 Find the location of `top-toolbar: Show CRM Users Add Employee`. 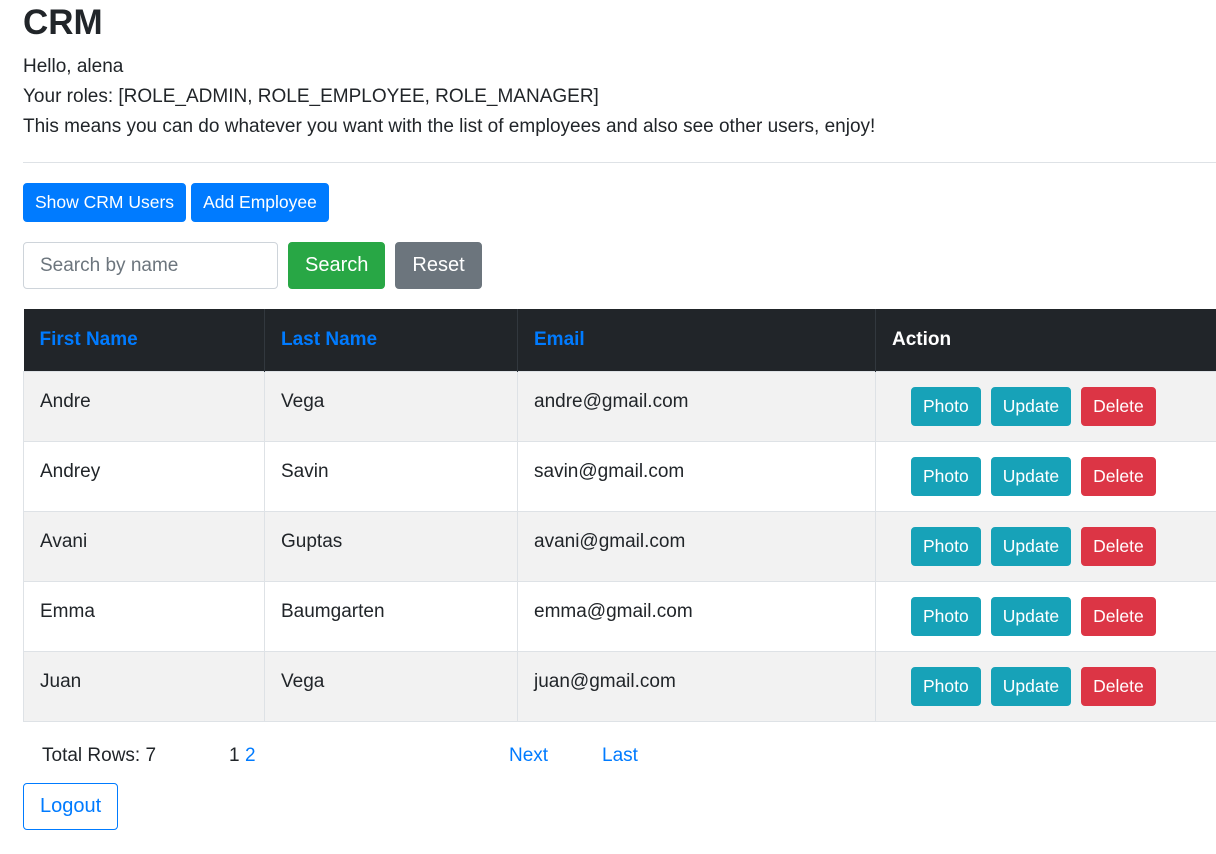

top-toolbar: Show CRM Users Add Employee is located at coordinates (619, 202).